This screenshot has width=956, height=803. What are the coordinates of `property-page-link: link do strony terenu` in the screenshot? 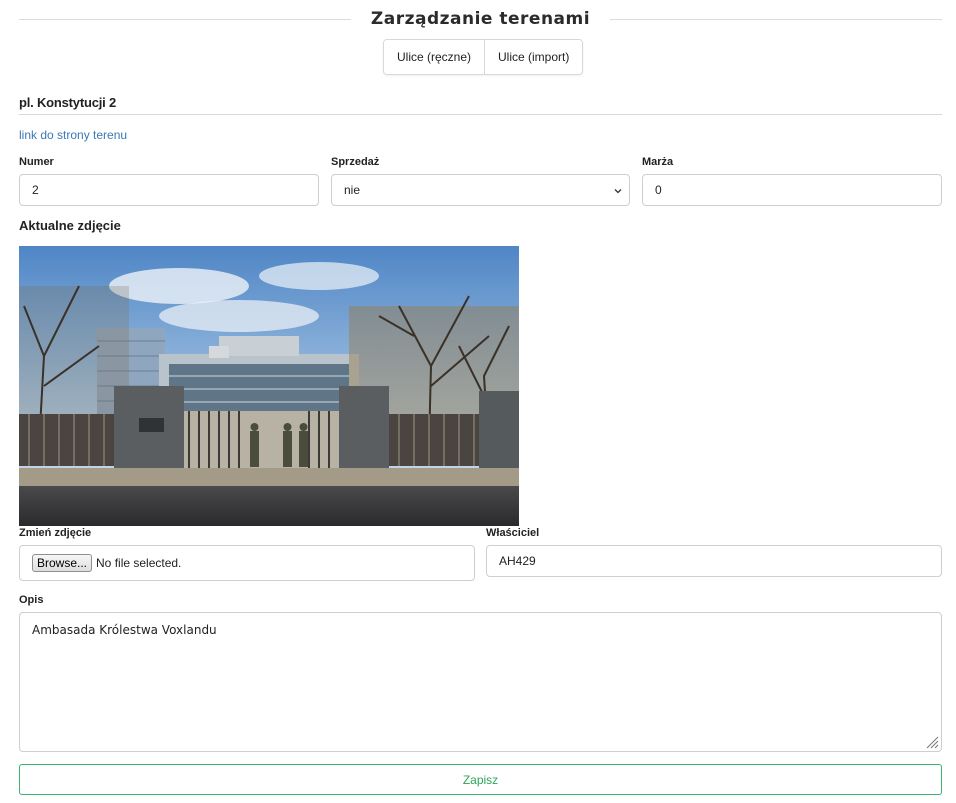 It's located at (73, 135).